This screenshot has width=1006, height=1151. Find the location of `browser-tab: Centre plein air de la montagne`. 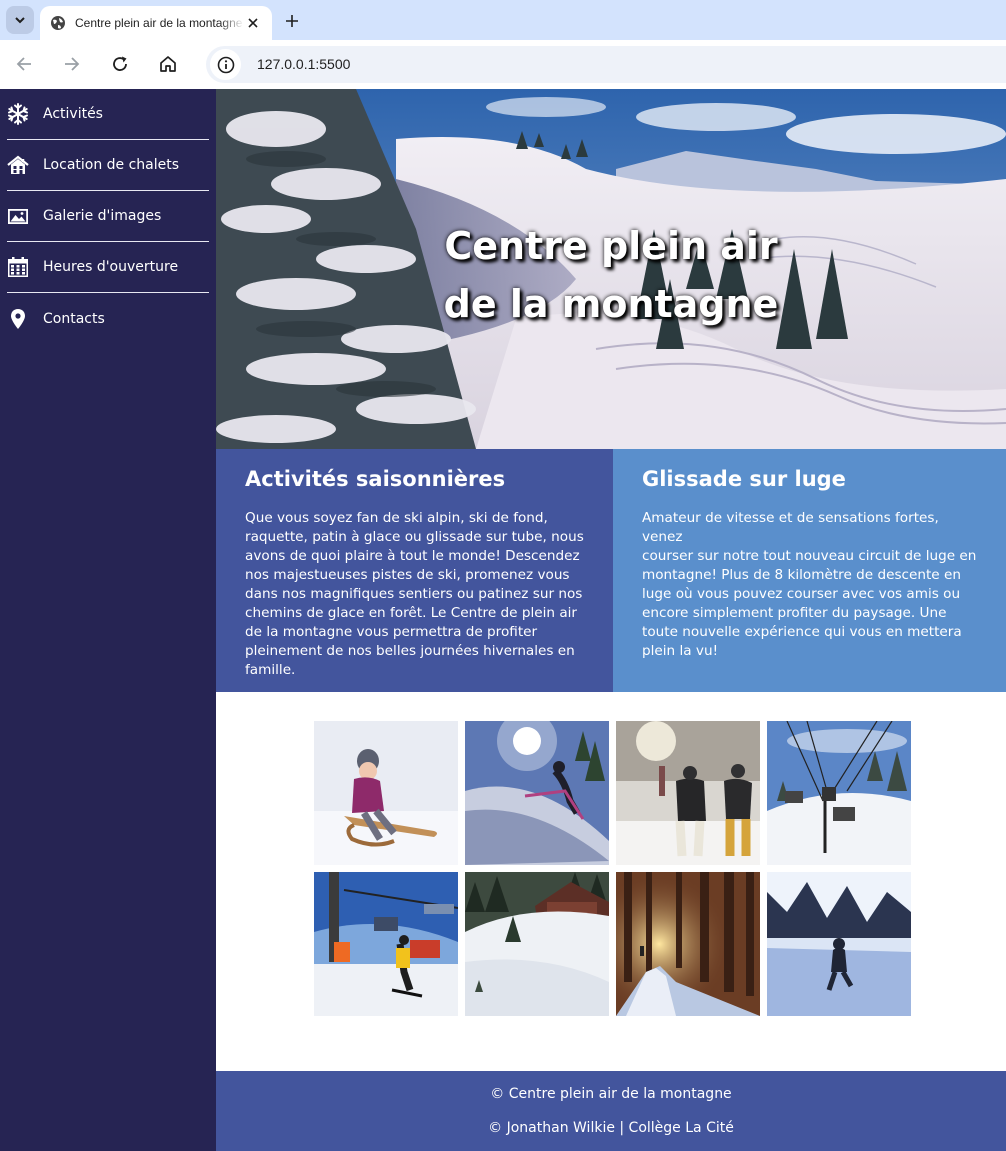

browser-tab: Centre plein air de la montagne is located at coordinates (156, 23).